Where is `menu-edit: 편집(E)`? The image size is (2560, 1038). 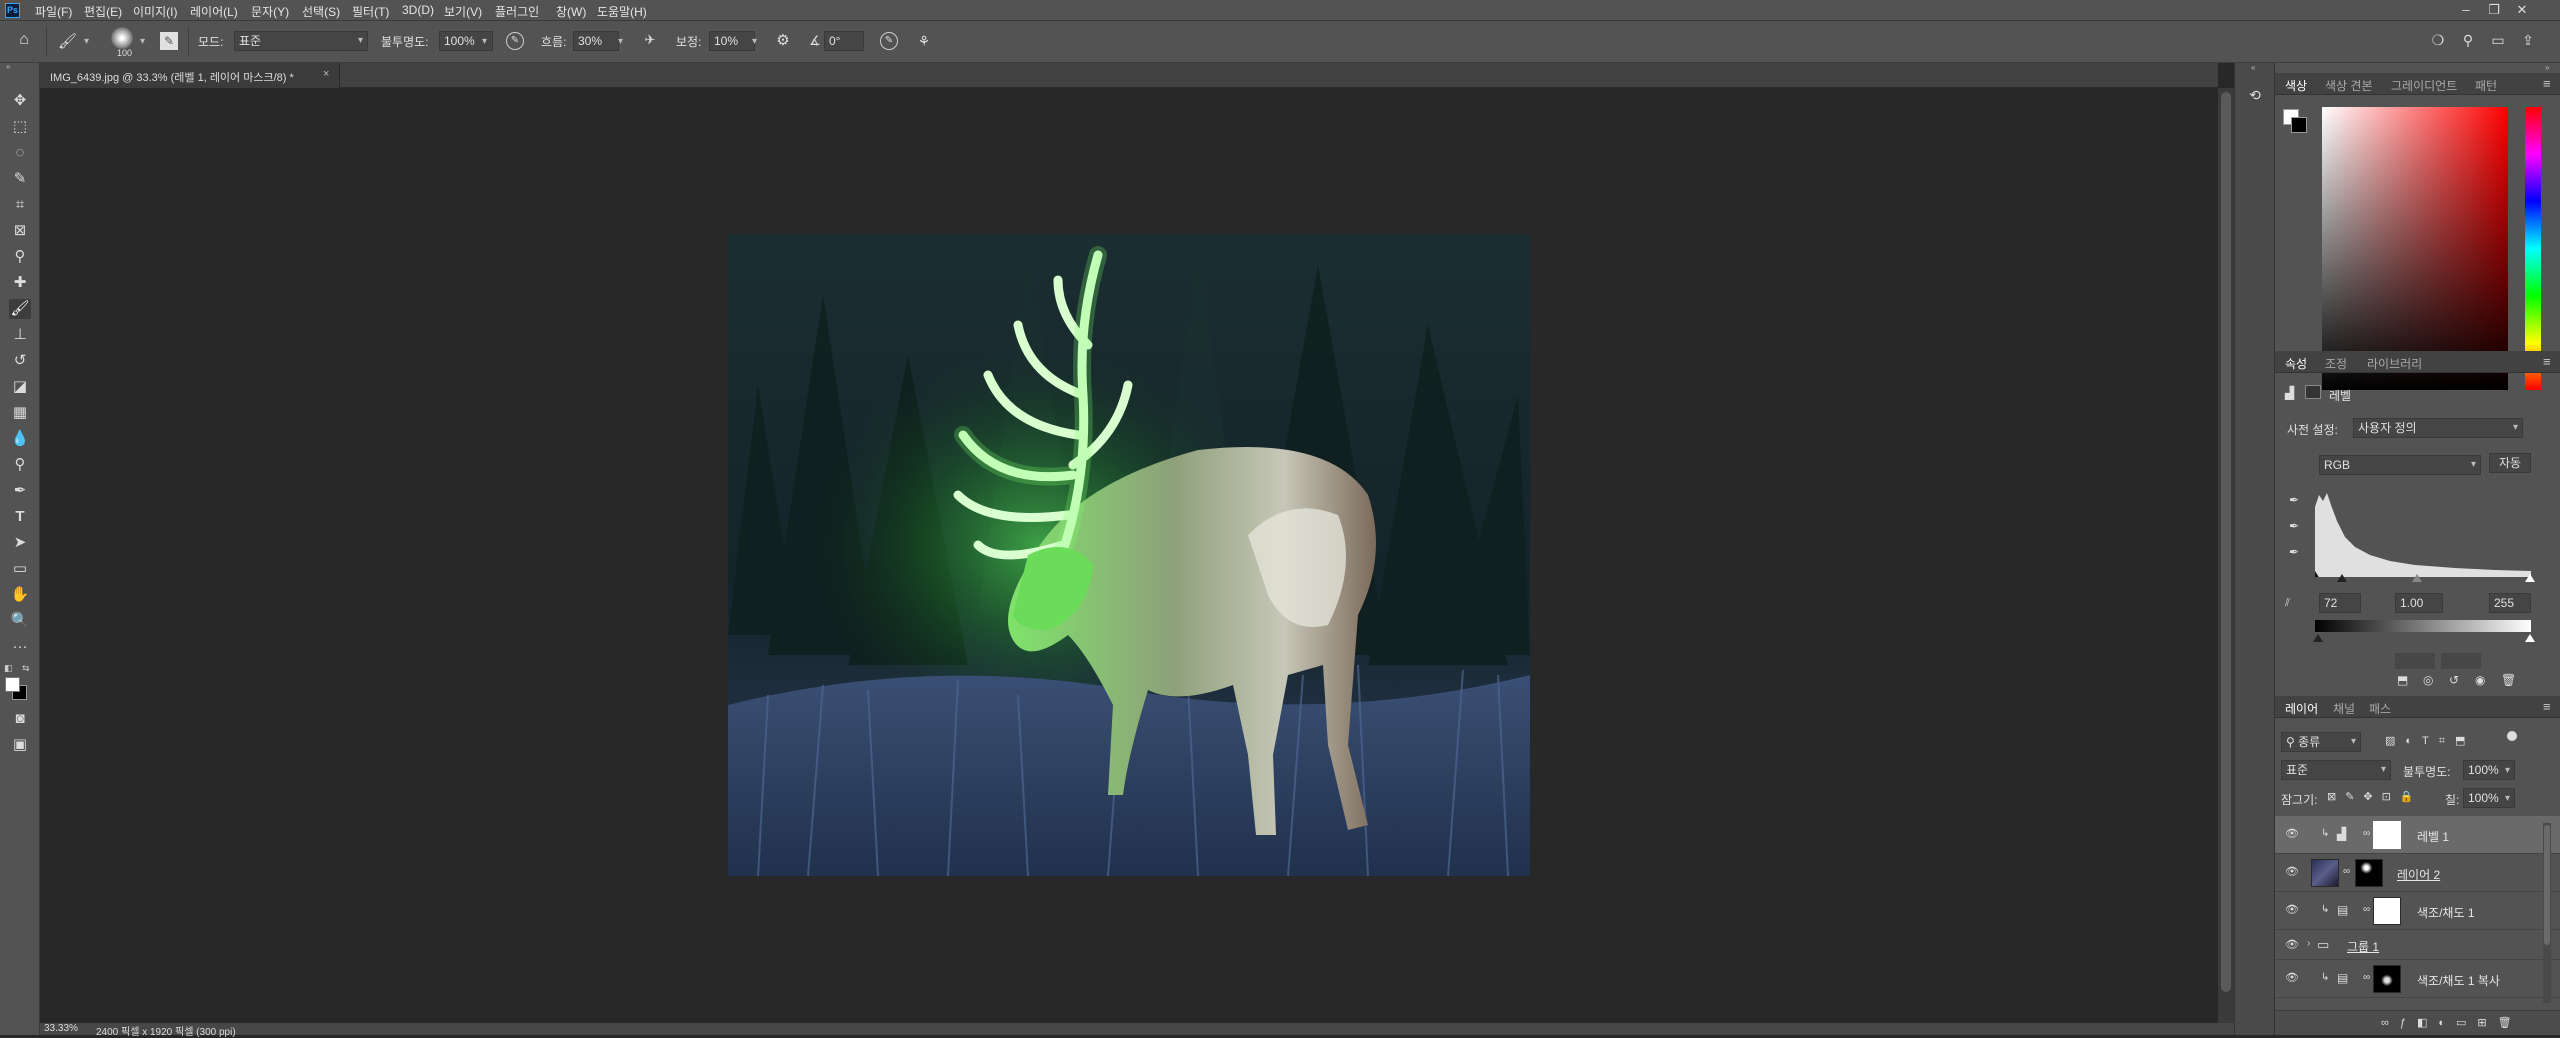
menu-edit: 편집(E) is located at coordinates (103, 11).